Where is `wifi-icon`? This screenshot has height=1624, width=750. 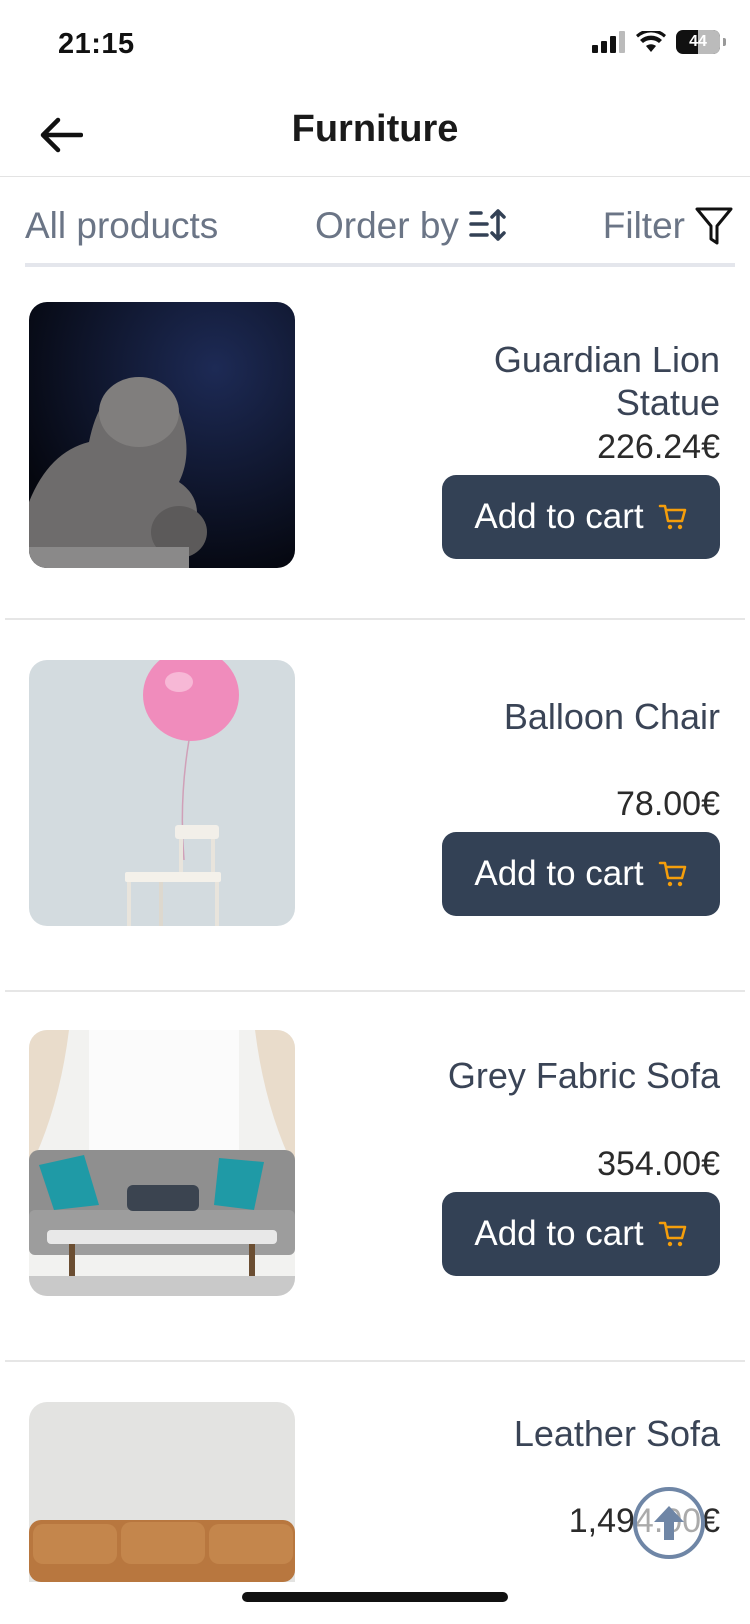
wifi-icon is located at coordinates (651, 41).